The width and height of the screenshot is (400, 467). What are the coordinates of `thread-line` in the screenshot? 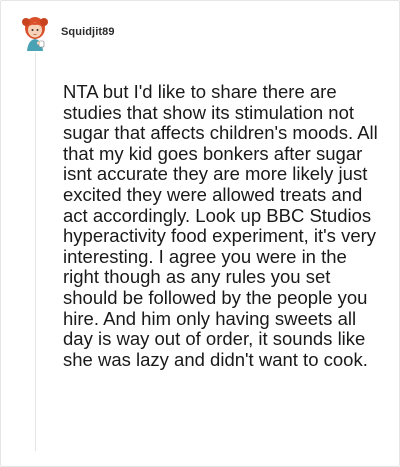 It's located at (35, 252).